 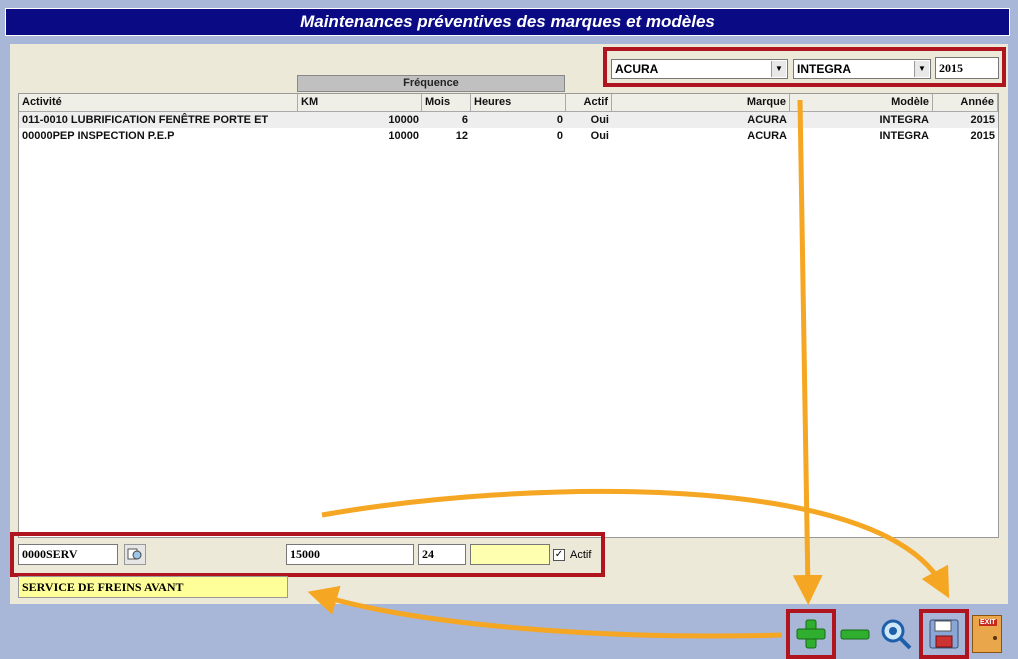 What do you see at coordinates (446, 103) in the screenshot?
I see `col-header-mois: Mois` at bounding box center [446, 103].